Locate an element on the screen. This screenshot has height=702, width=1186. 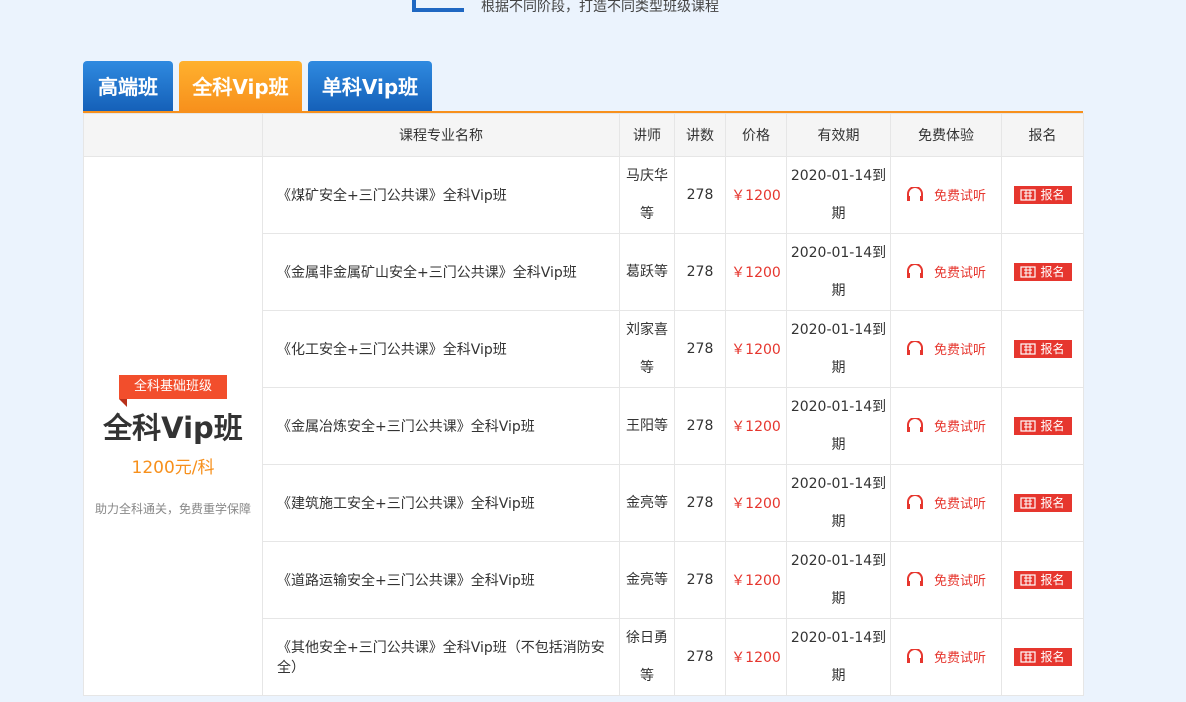
table-header-row: 课程专业名称 讲师 讲数 价格 有效期 免费体验 报名 is located at coordinates (583, 135).